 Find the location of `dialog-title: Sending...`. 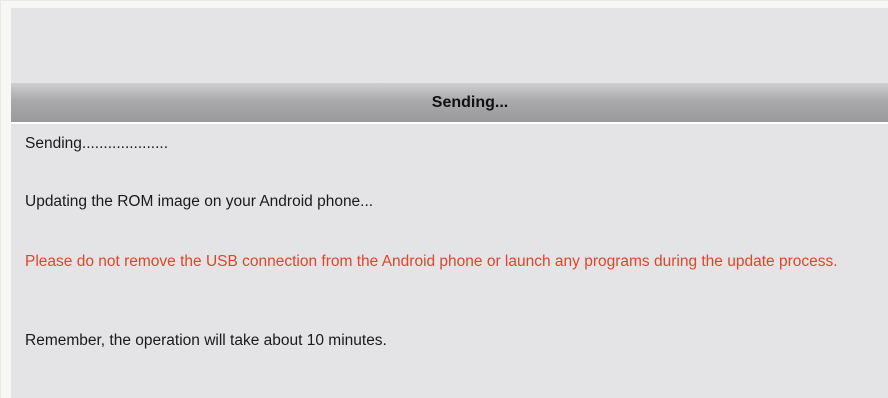

dialog-title: Sending... is located at coordinates (470, 102).